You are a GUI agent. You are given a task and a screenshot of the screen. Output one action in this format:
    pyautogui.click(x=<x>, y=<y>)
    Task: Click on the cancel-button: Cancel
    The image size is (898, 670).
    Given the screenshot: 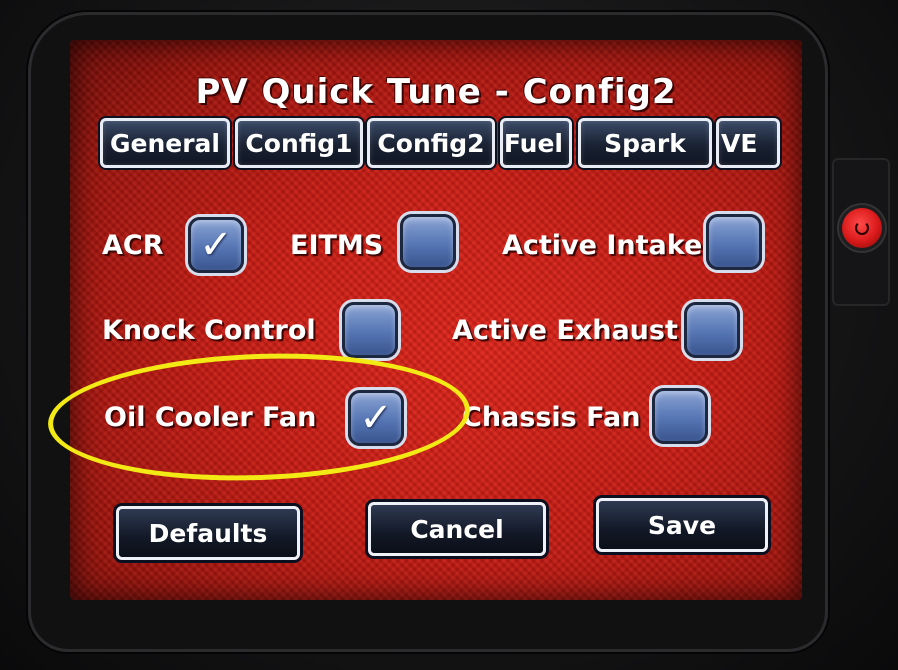 What is the action you would take?
    pyautogui.click(x=457, y=529)
    